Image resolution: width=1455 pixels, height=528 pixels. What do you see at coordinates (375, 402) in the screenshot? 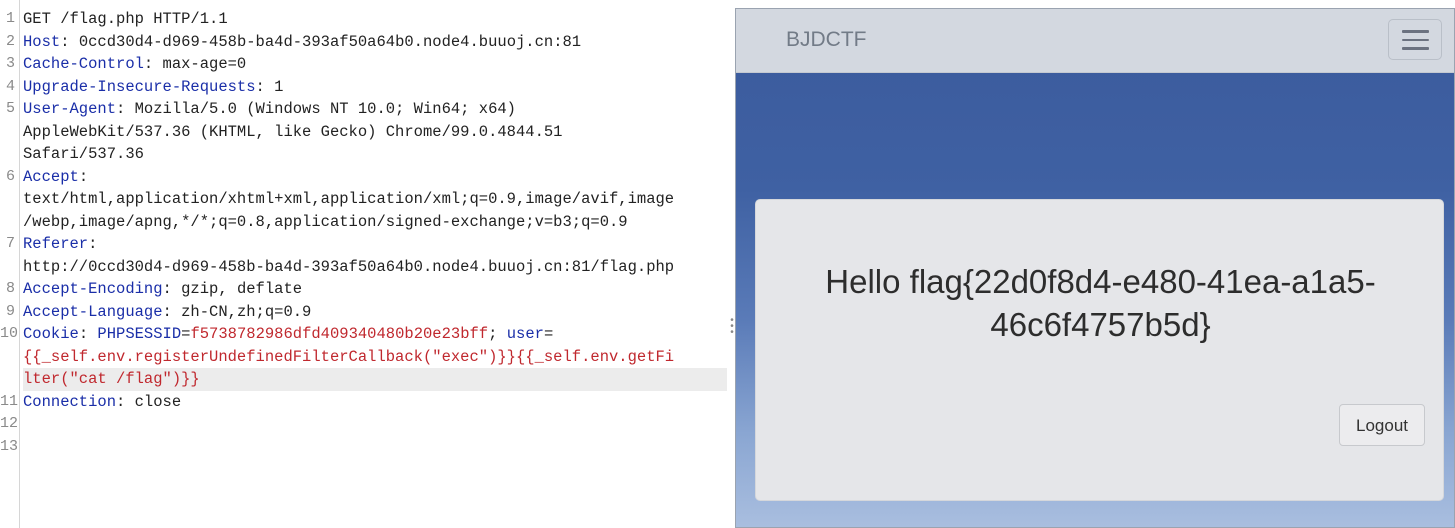
I see `header-connection: Connection: close` at bounding box center [375, 402].